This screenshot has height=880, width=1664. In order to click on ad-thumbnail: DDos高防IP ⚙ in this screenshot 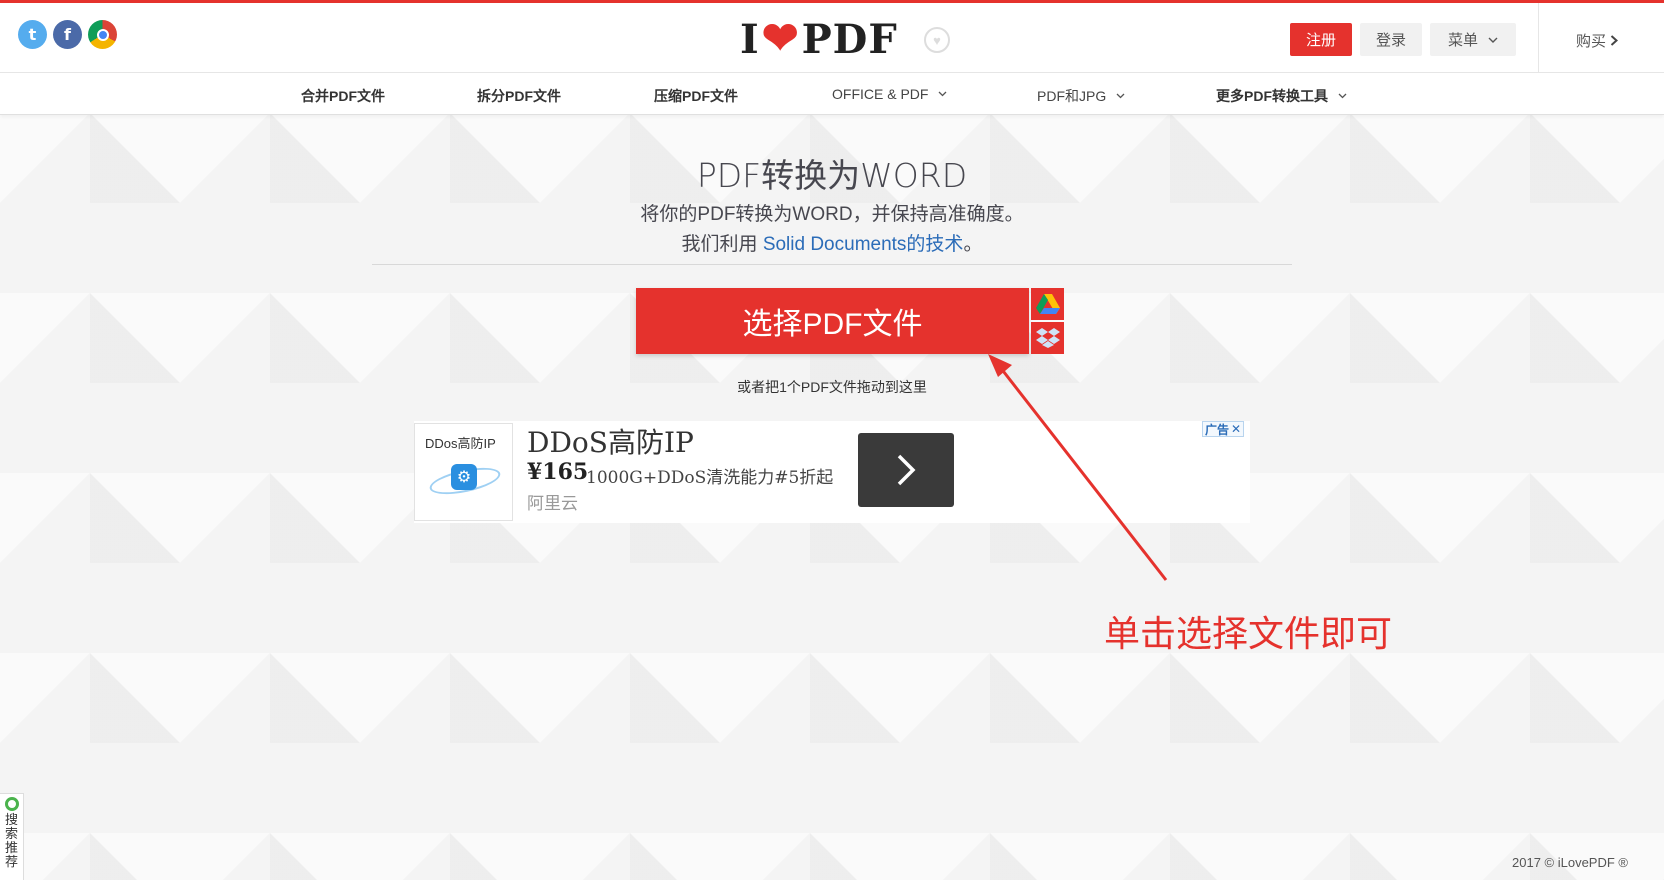, I will do `click(463, 472)`.